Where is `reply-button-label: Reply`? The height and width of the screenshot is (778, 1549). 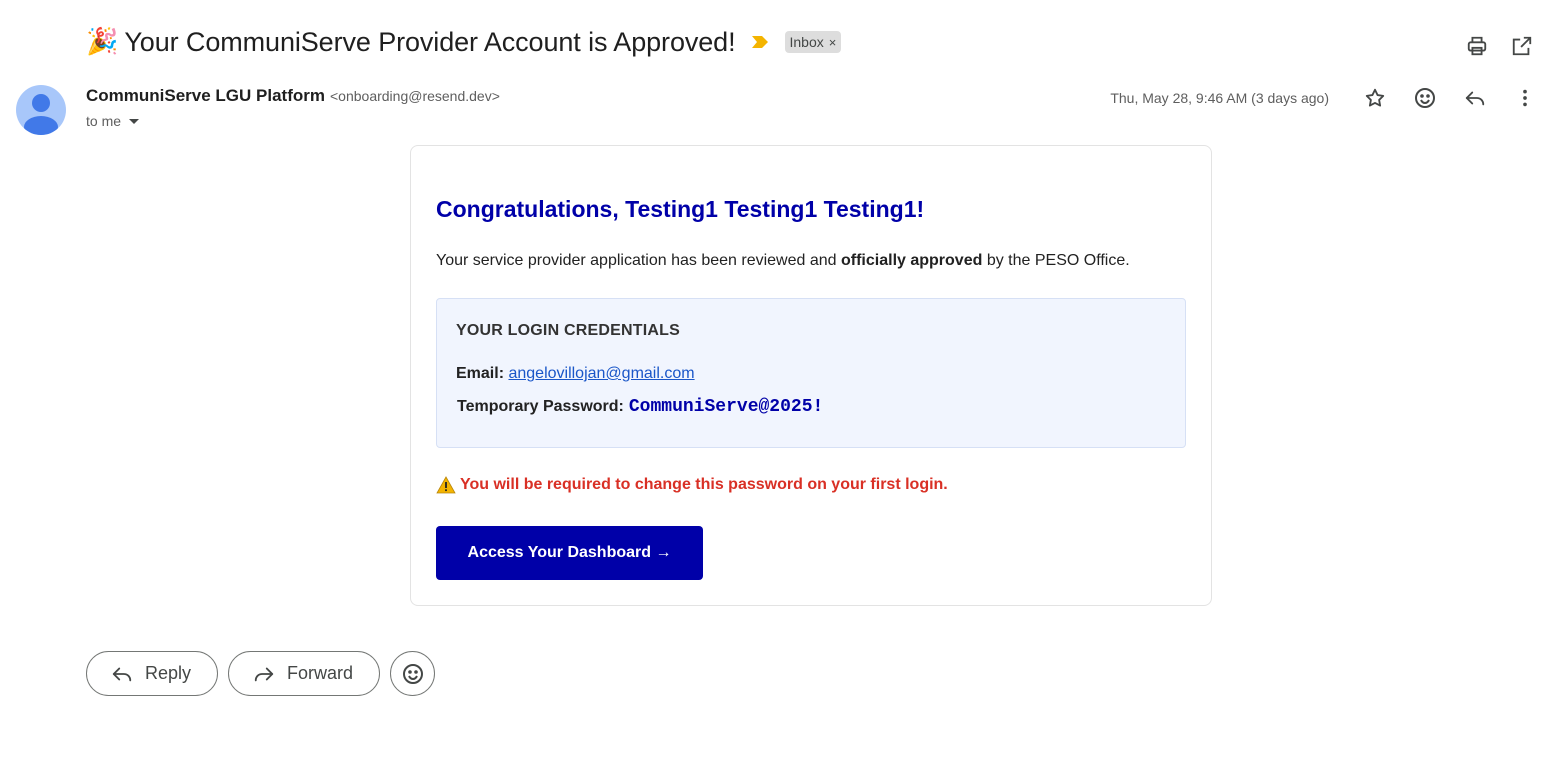
reply-button-label: Reply is located at coordinates (168, 673).